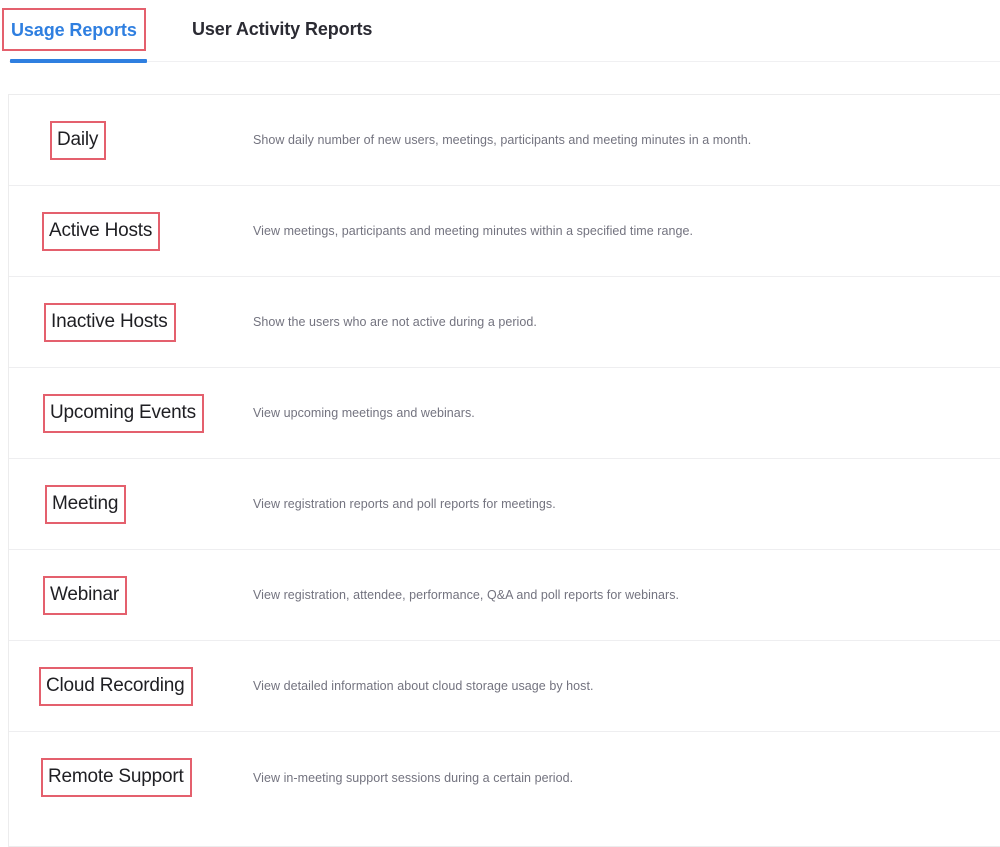 This screenshot has height=847, width=1000. I want to click on report-label-wrap: Webinar, so click(85, 595).